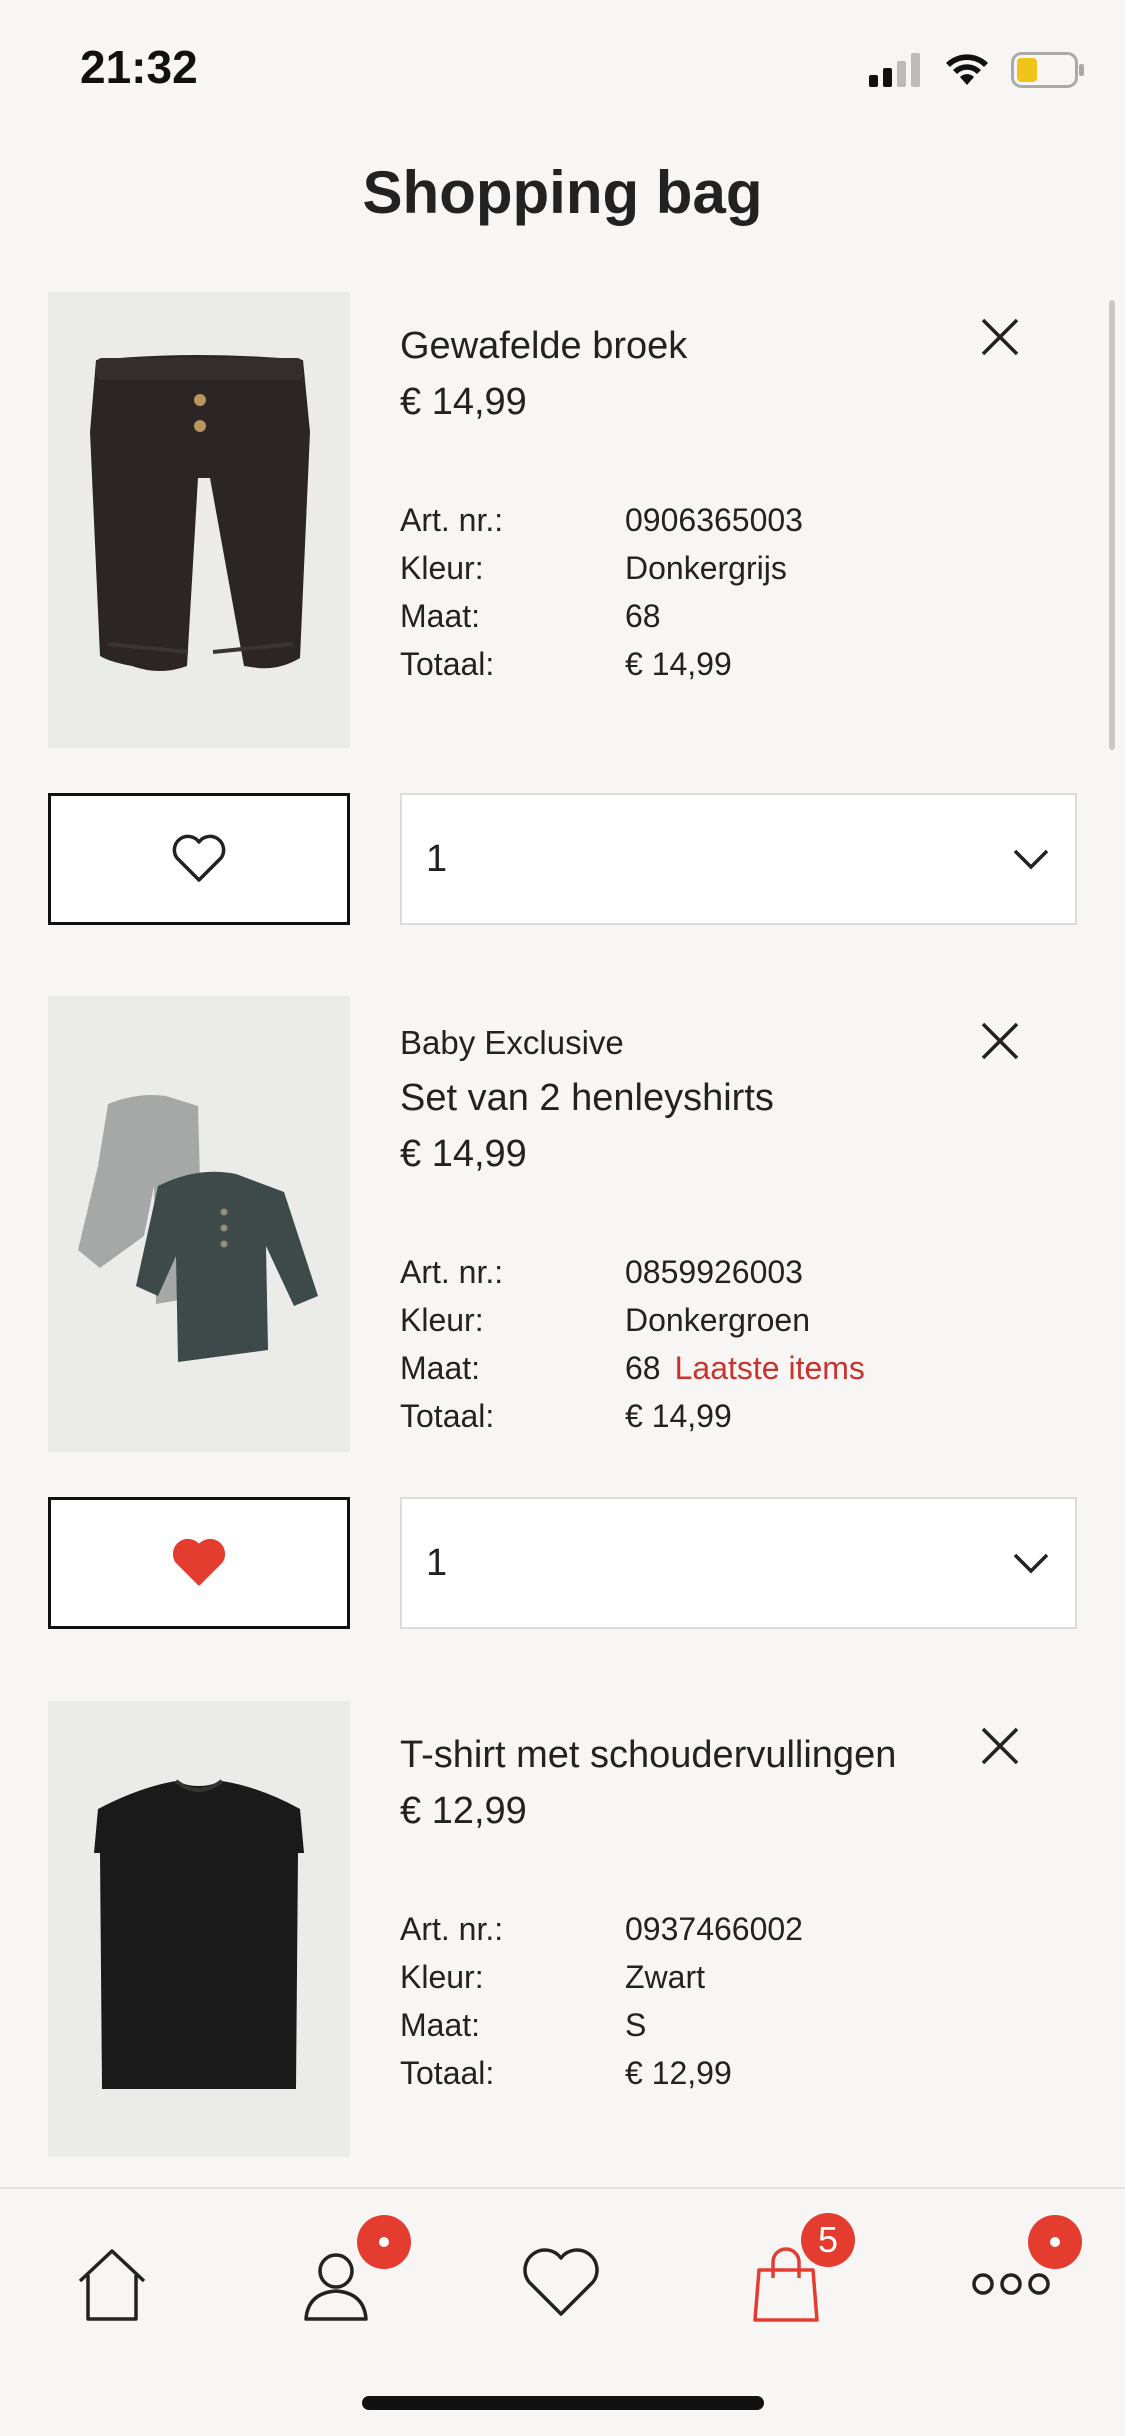  I want to click on total-value: € 12,99, so click(678, 2072).